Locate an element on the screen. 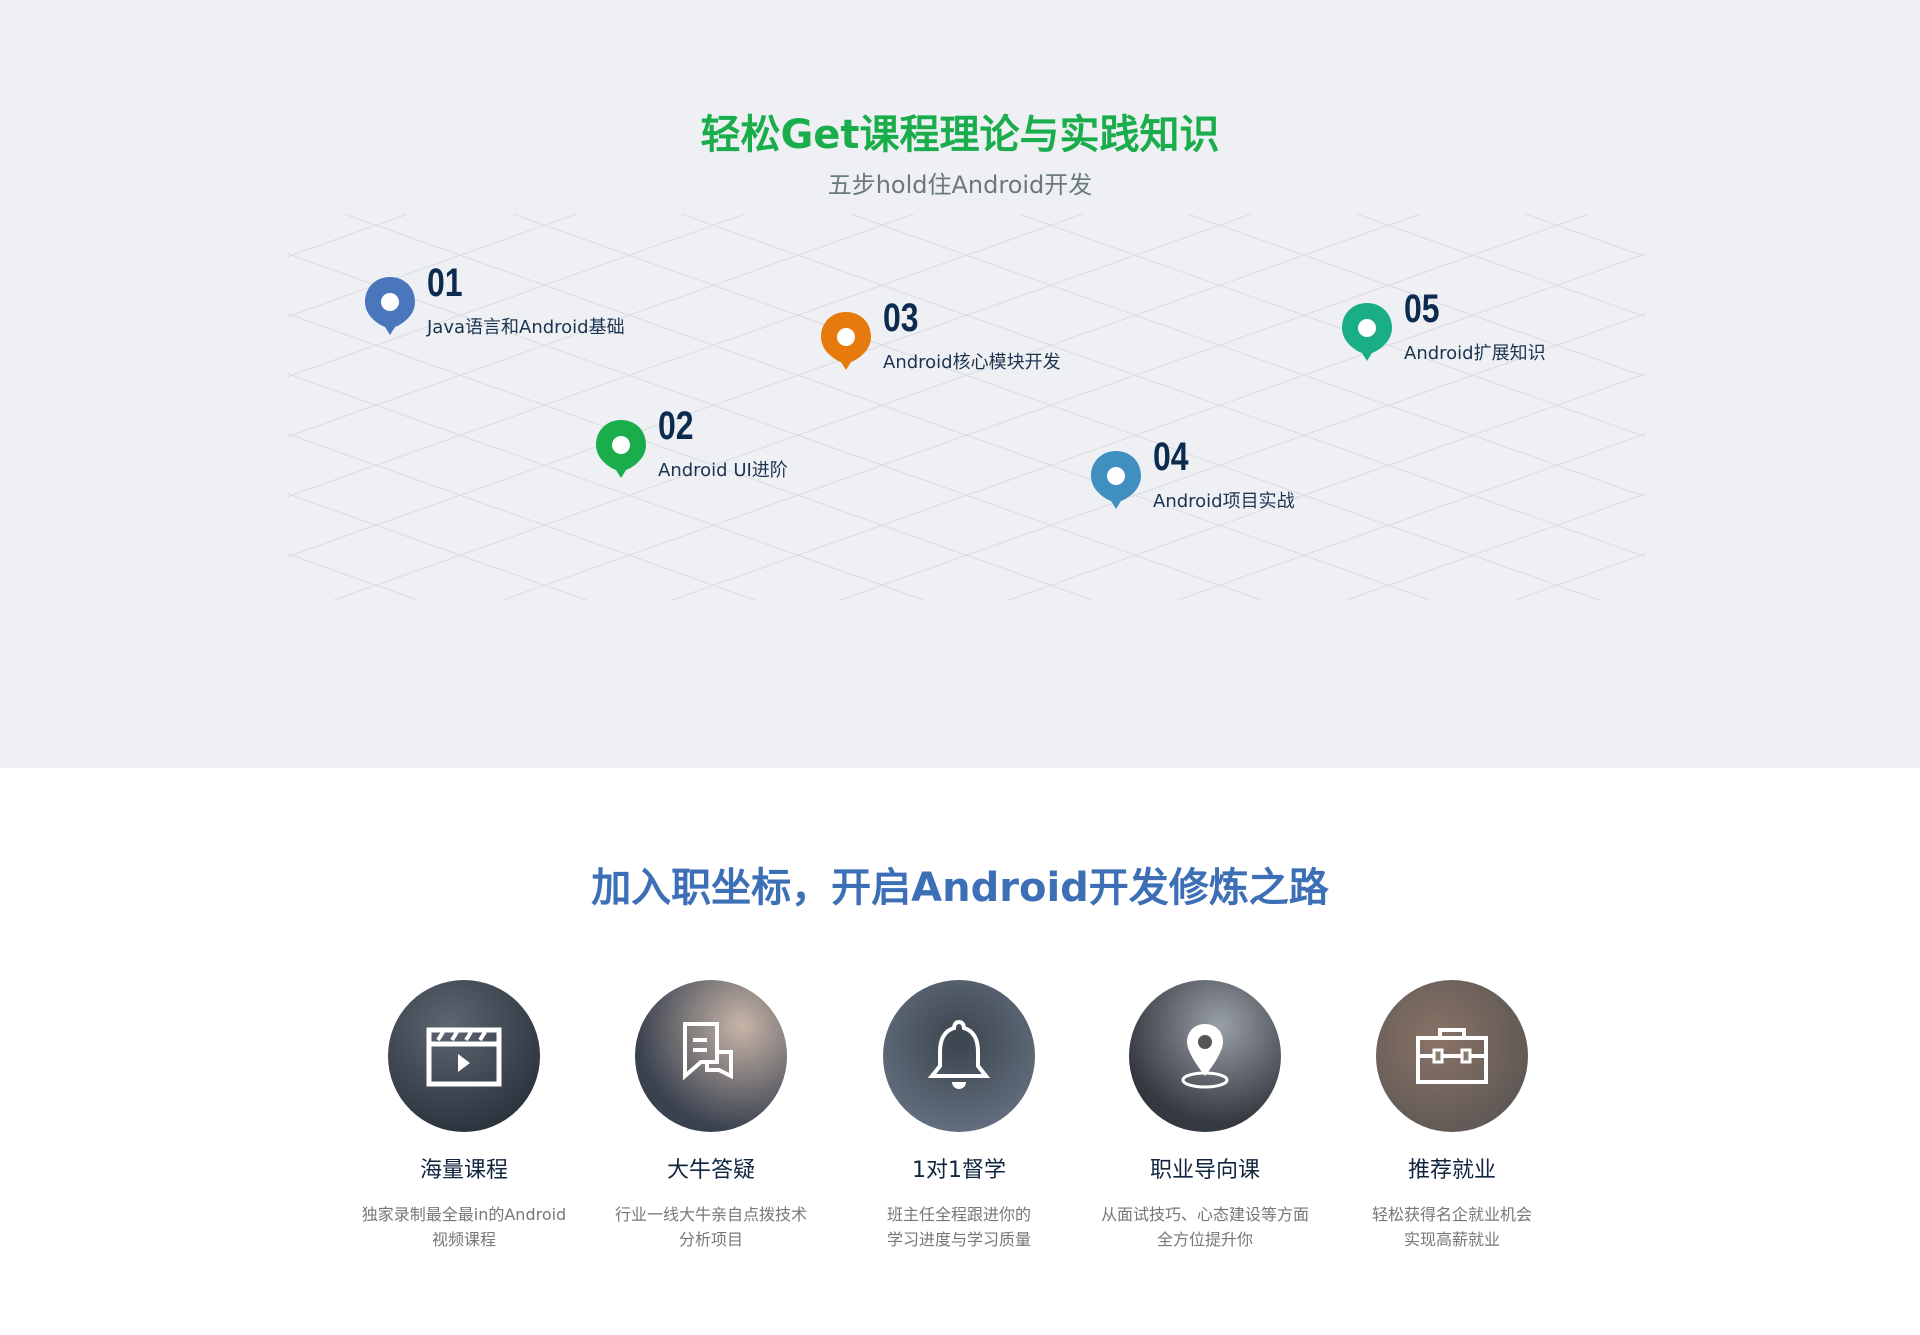 Image resolution: width=1920 pixels, height=1335 pixels. feature-title: 职业导向课 is located at coordinates (1204, 1170).